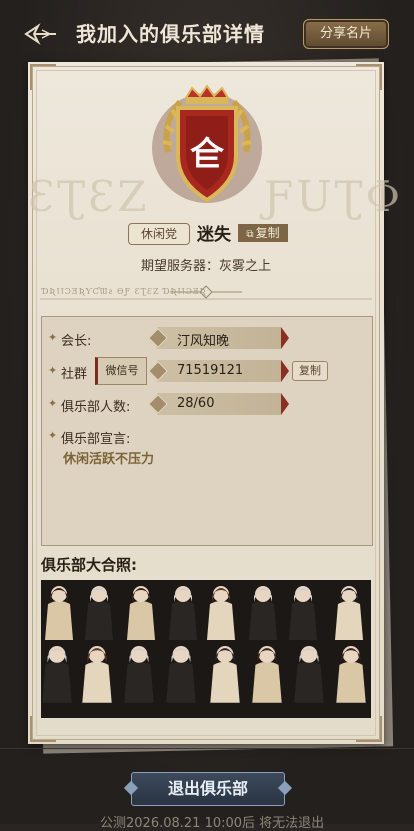  I want to click on leader-value-bar: 汀风知晚, so click(218, 338).